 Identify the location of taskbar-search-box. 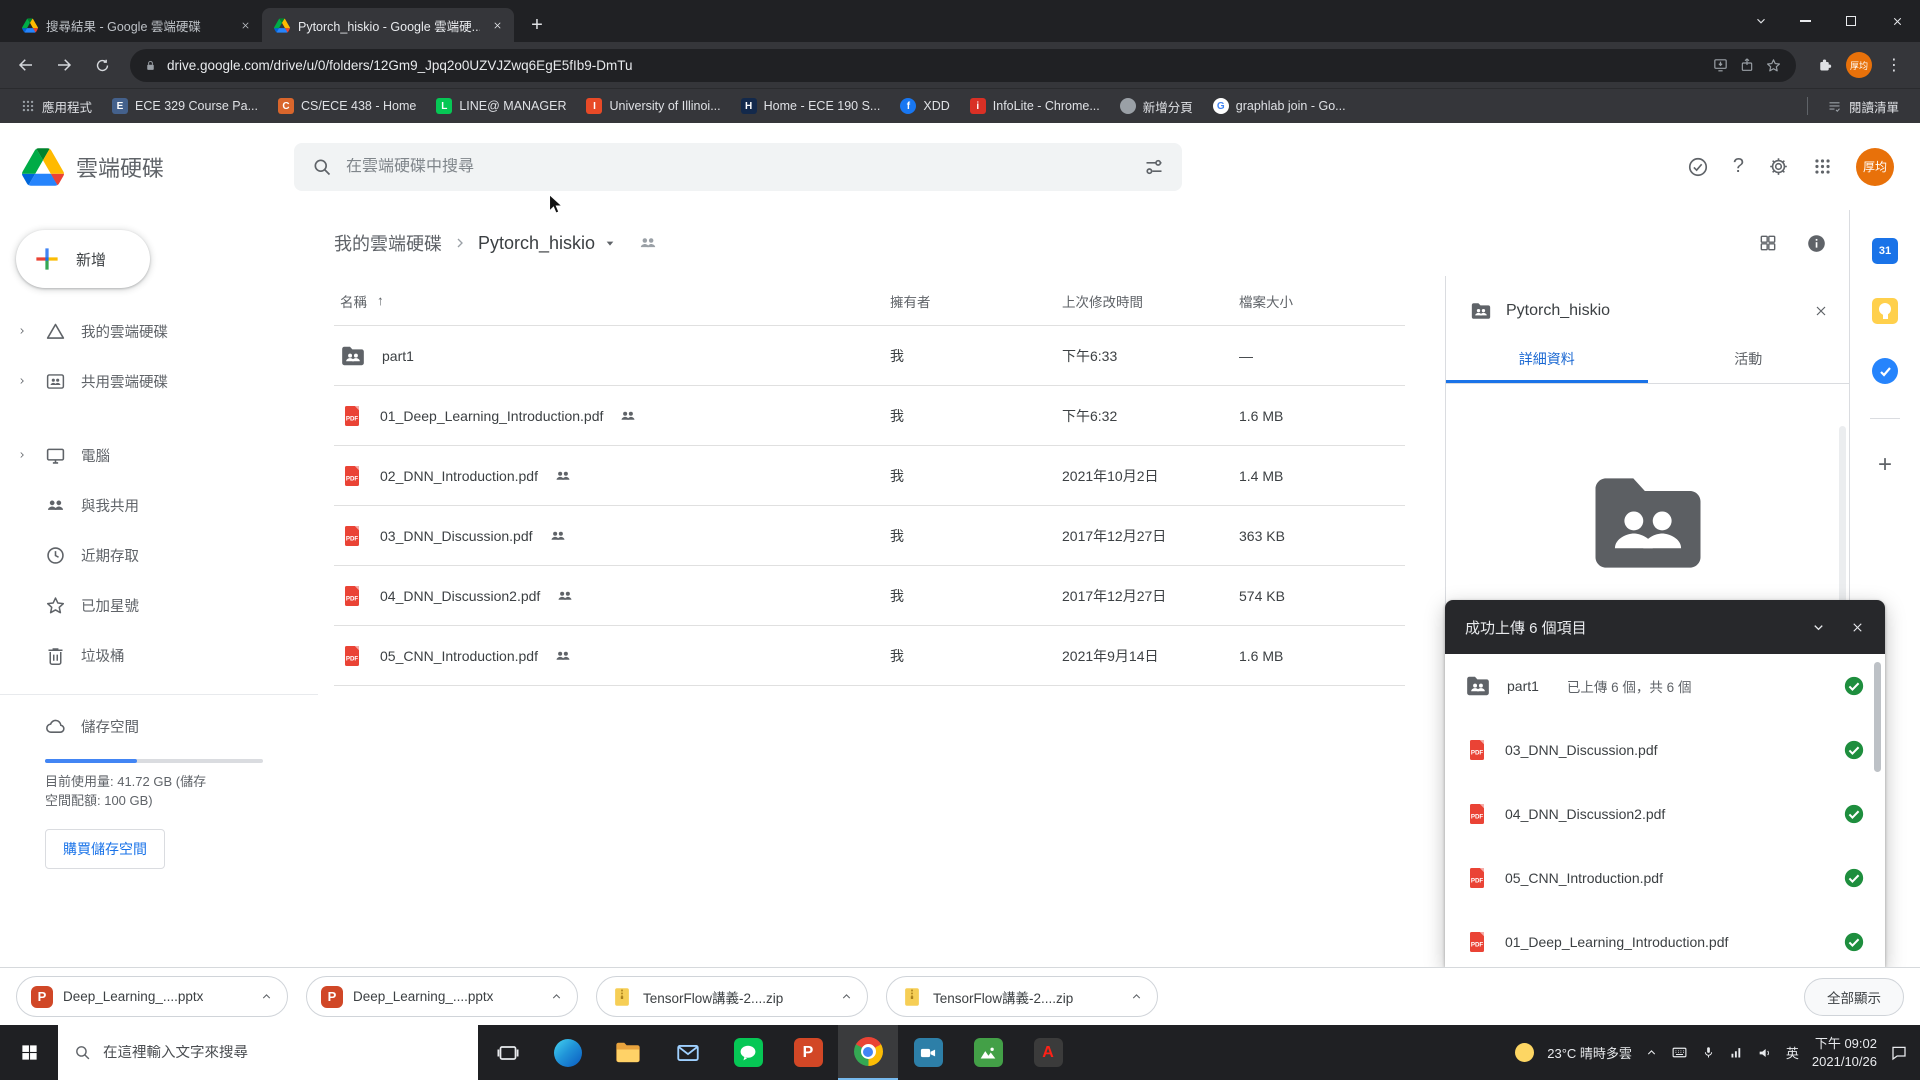
(268, 1052).